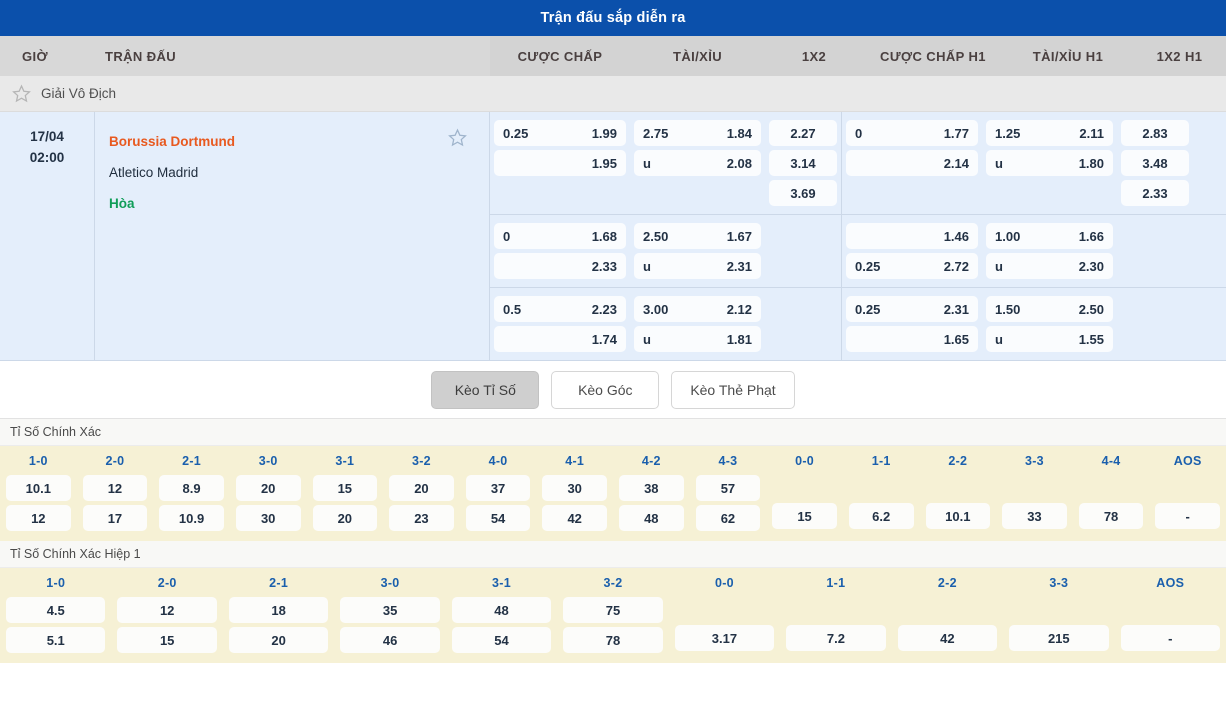 Image resolution: width=1226 pixels, height=702 pixels. I want to click on odds-cell: 3.00 2.12, so click(697, 309).